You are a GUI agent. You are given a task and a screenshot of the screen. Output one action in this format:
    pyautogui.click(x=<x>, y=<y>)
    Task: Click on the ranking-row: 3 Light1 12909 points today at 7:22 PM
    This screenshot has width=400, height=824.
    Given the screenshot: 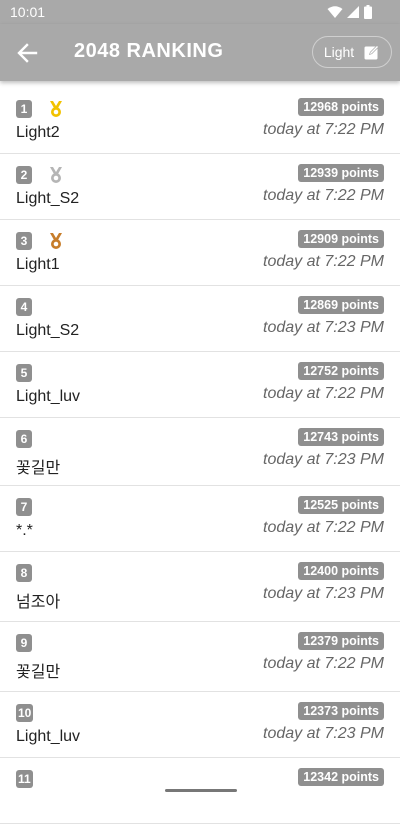 What is the action you would take?
    pyautogui.click(x=200, y=253)
    